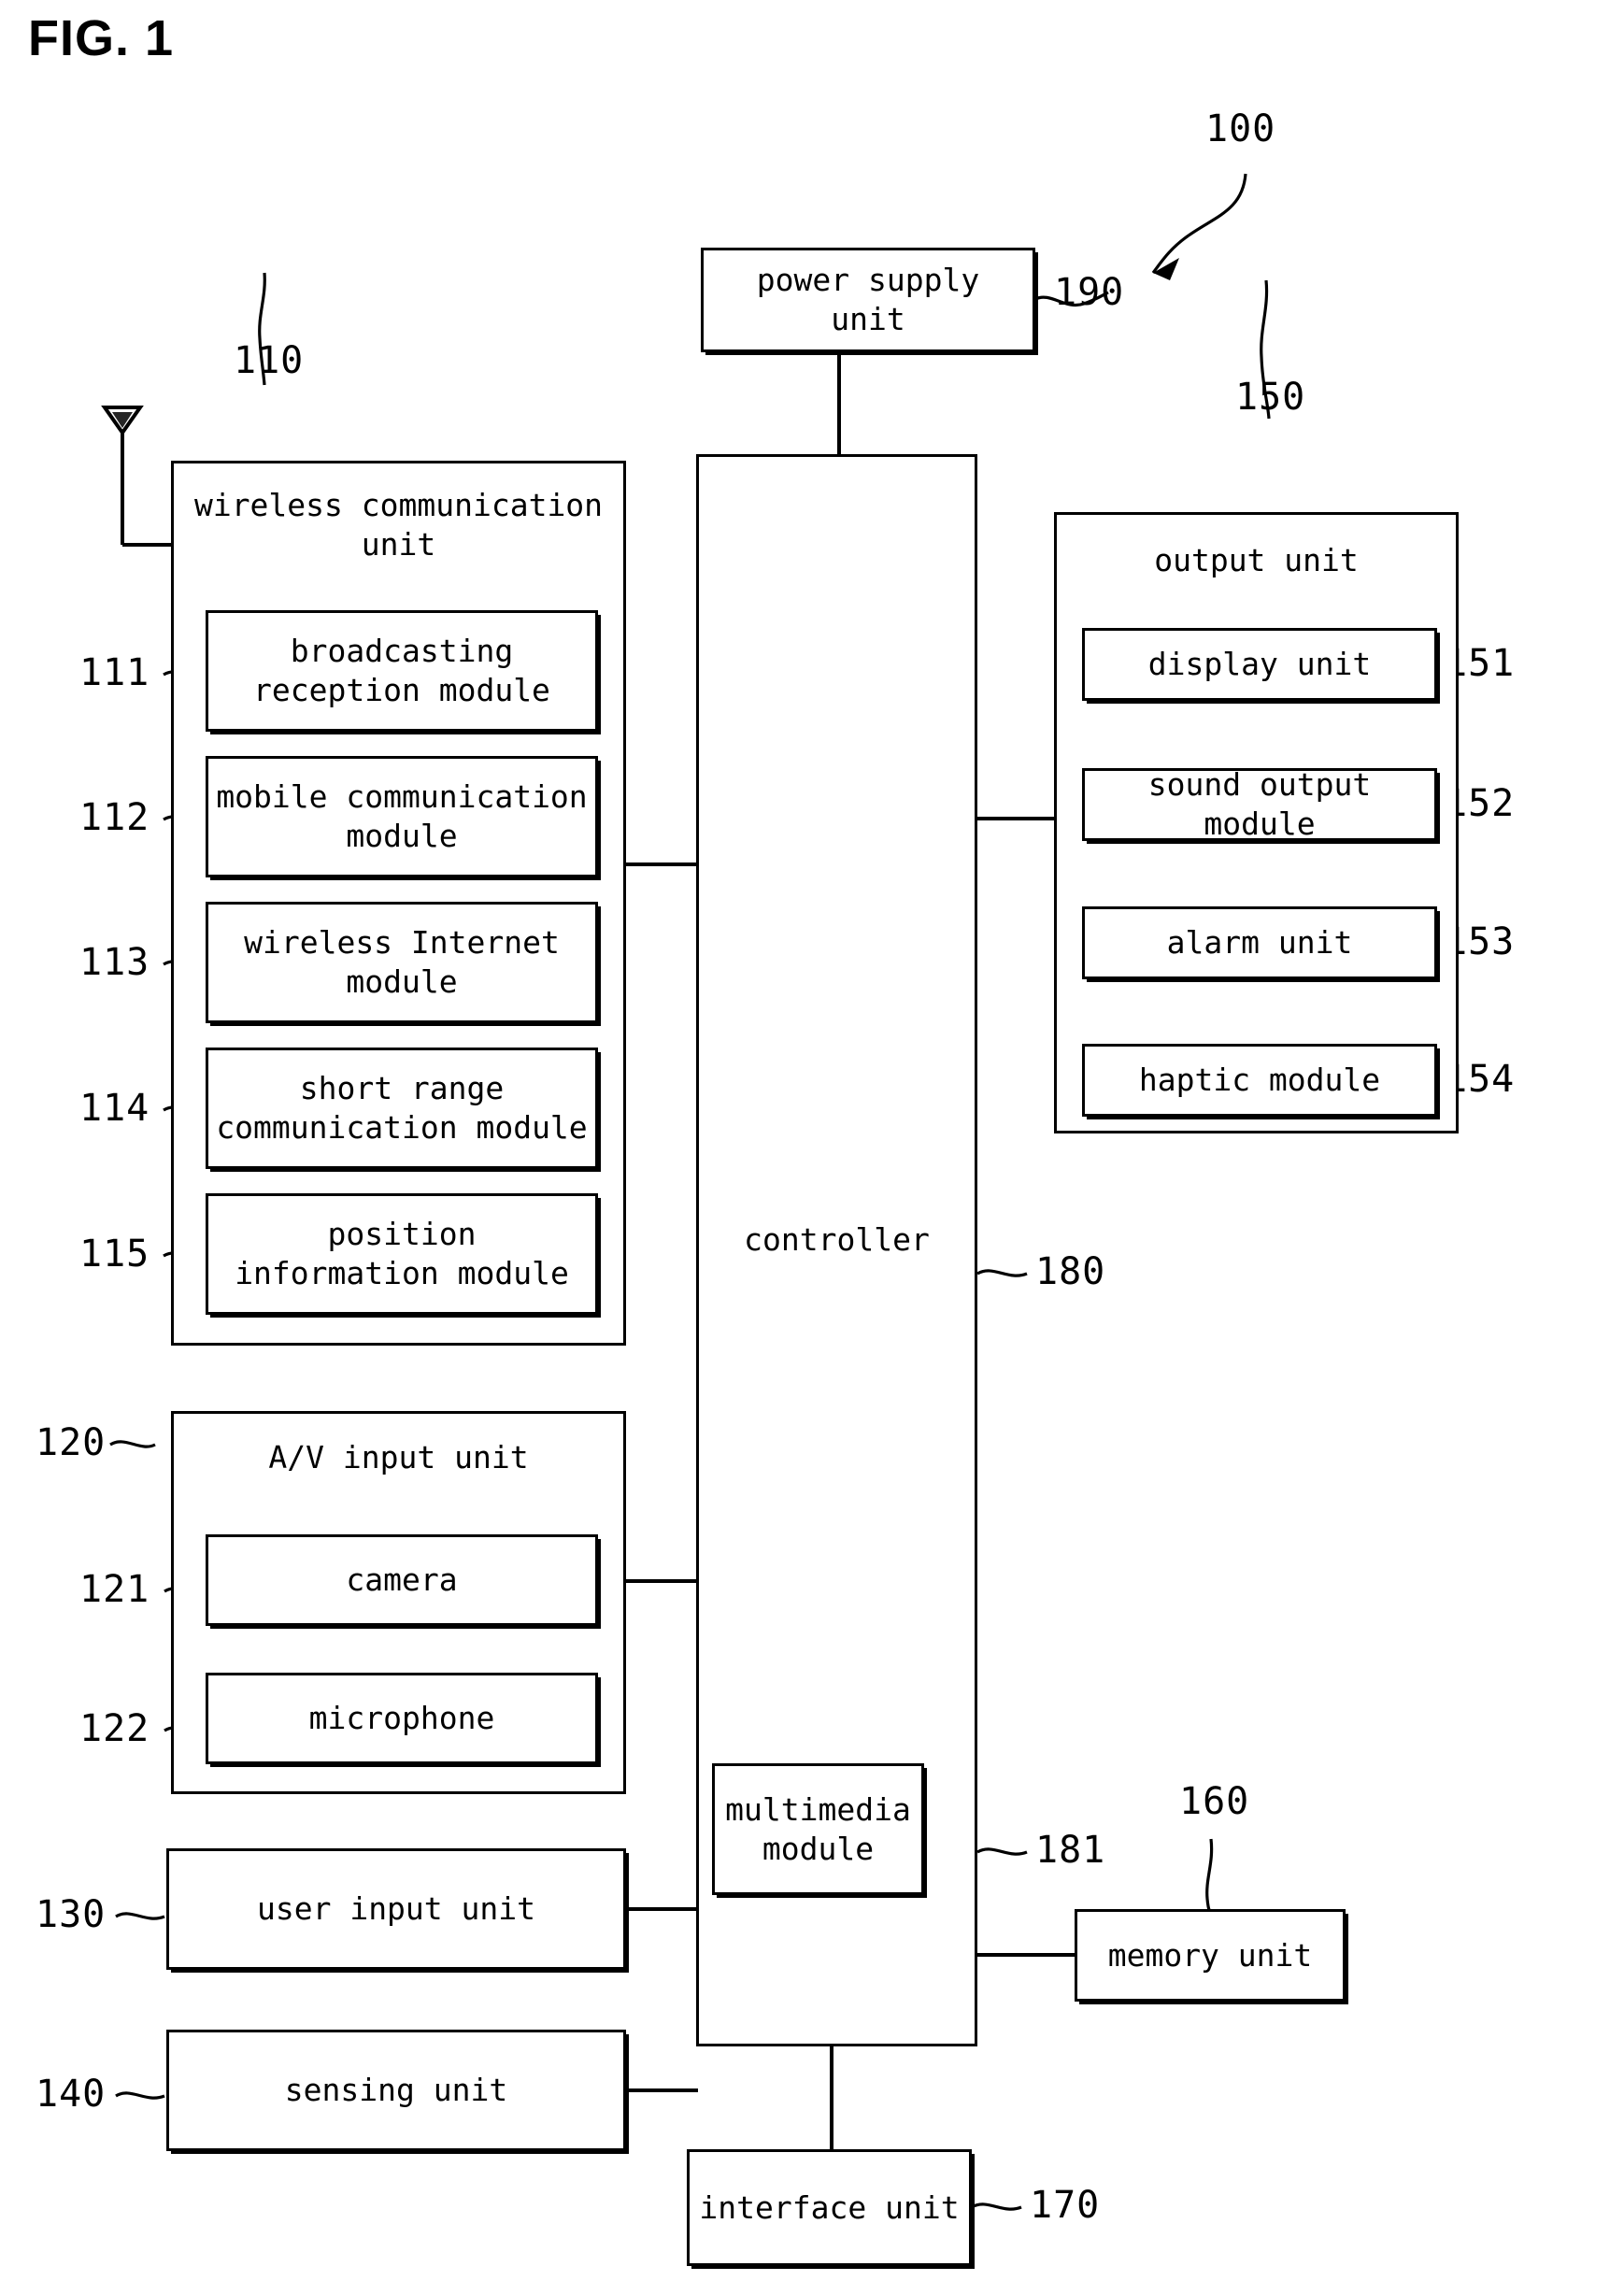 The height and width of the screenshot is (2295, 1624). I want to click on wireless-internet-module-label: wireless Internet module, so click(402, 962).